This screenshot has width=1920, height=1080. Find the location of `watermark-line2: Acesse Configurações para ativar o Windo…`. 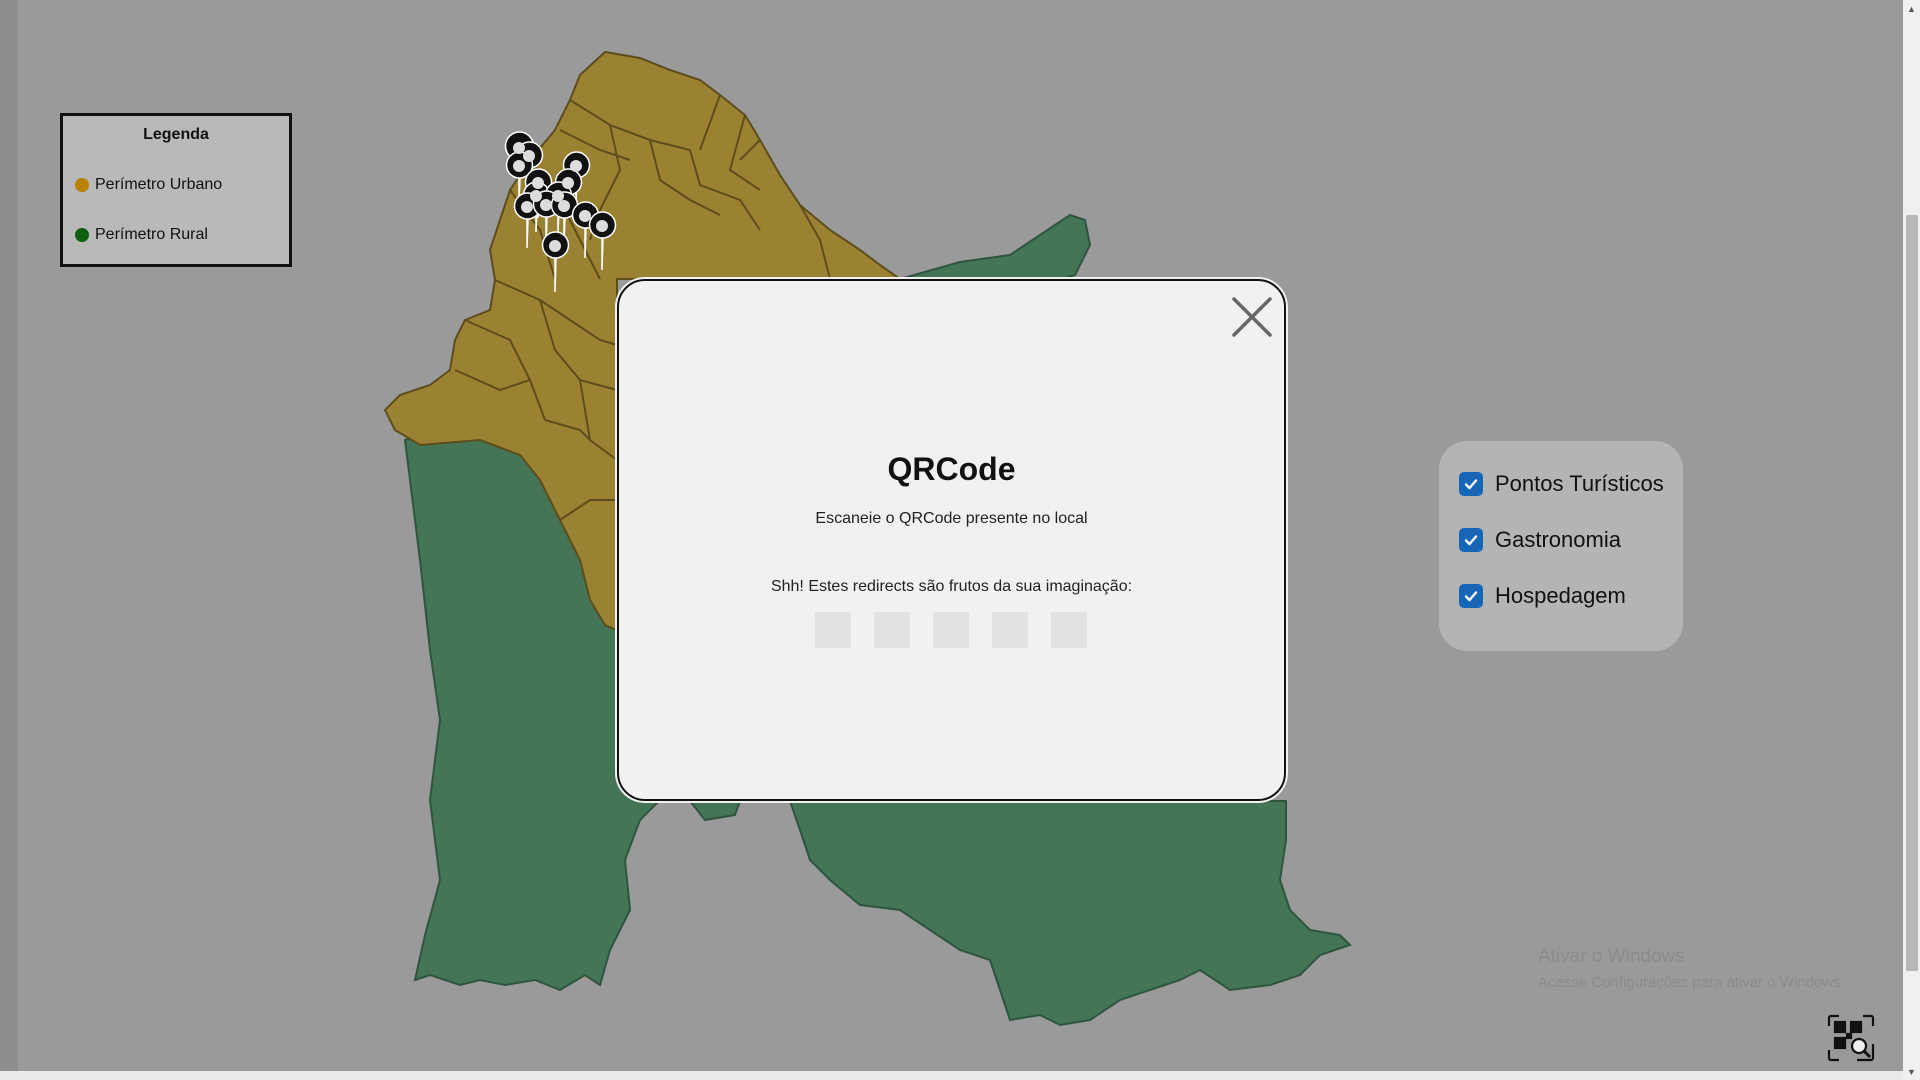

watermark-line2: Acesse Configurações para ativar o Windo… is located at coordinates (1691, 982).